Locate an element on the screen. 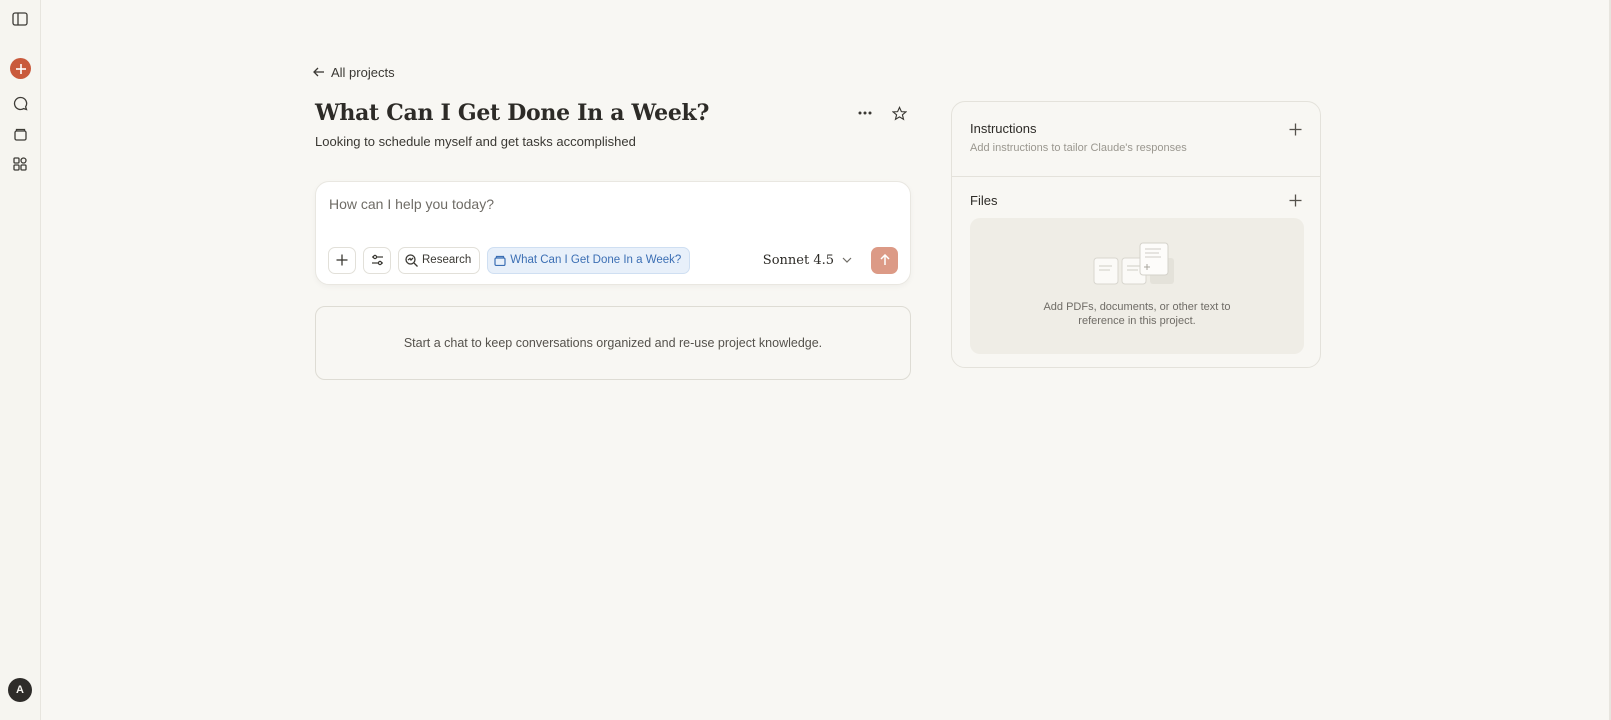 This screenshot has width=1611, height=720. chevron-down-icon is located at coordinates (847, 260).